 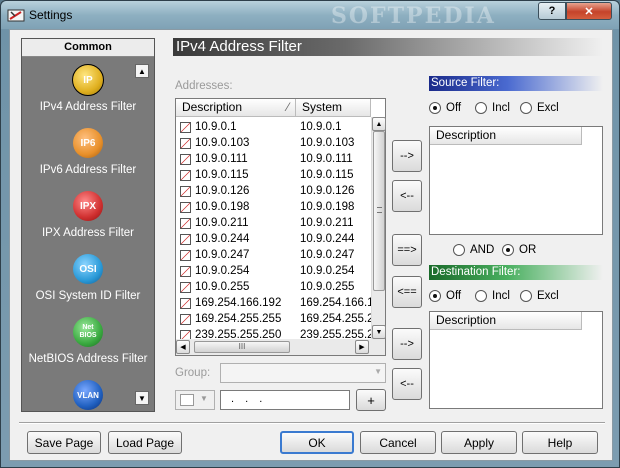 I want to click on address-list-hscroll: ◀ III ▶, so click(x=273, y=347).